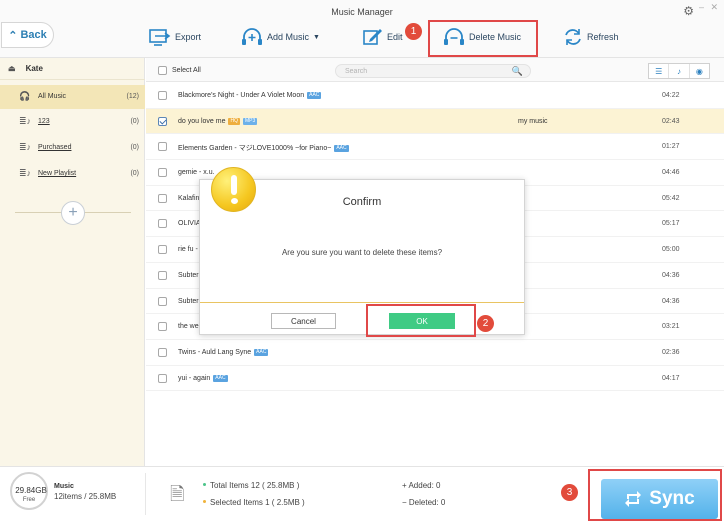 The height and width of the screenshot is (522, 724). Describe the element at coordinates (72, 122) in the screenshot. I see `sidebar-item-123: ≣♪ 123 (0)` at that location.